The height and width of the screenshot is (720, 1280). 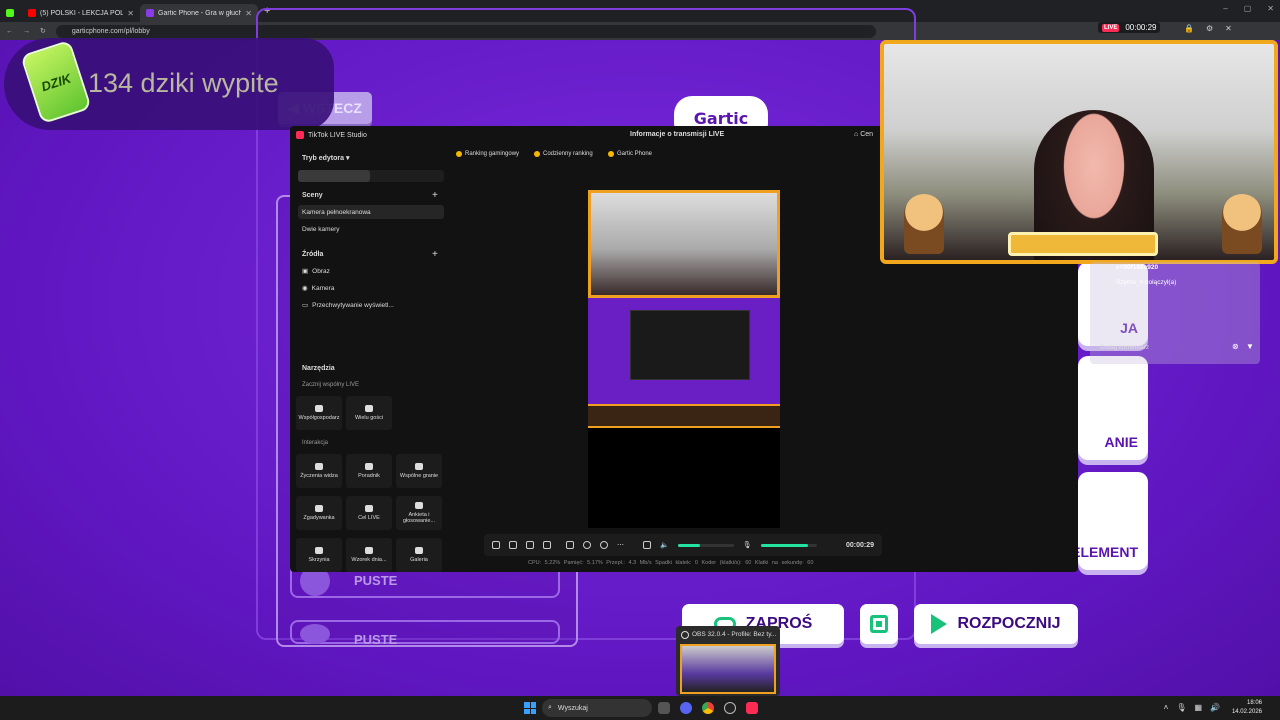 I want to click on energy-drink-can-icon: DZIK, so click(x=56, y=82).